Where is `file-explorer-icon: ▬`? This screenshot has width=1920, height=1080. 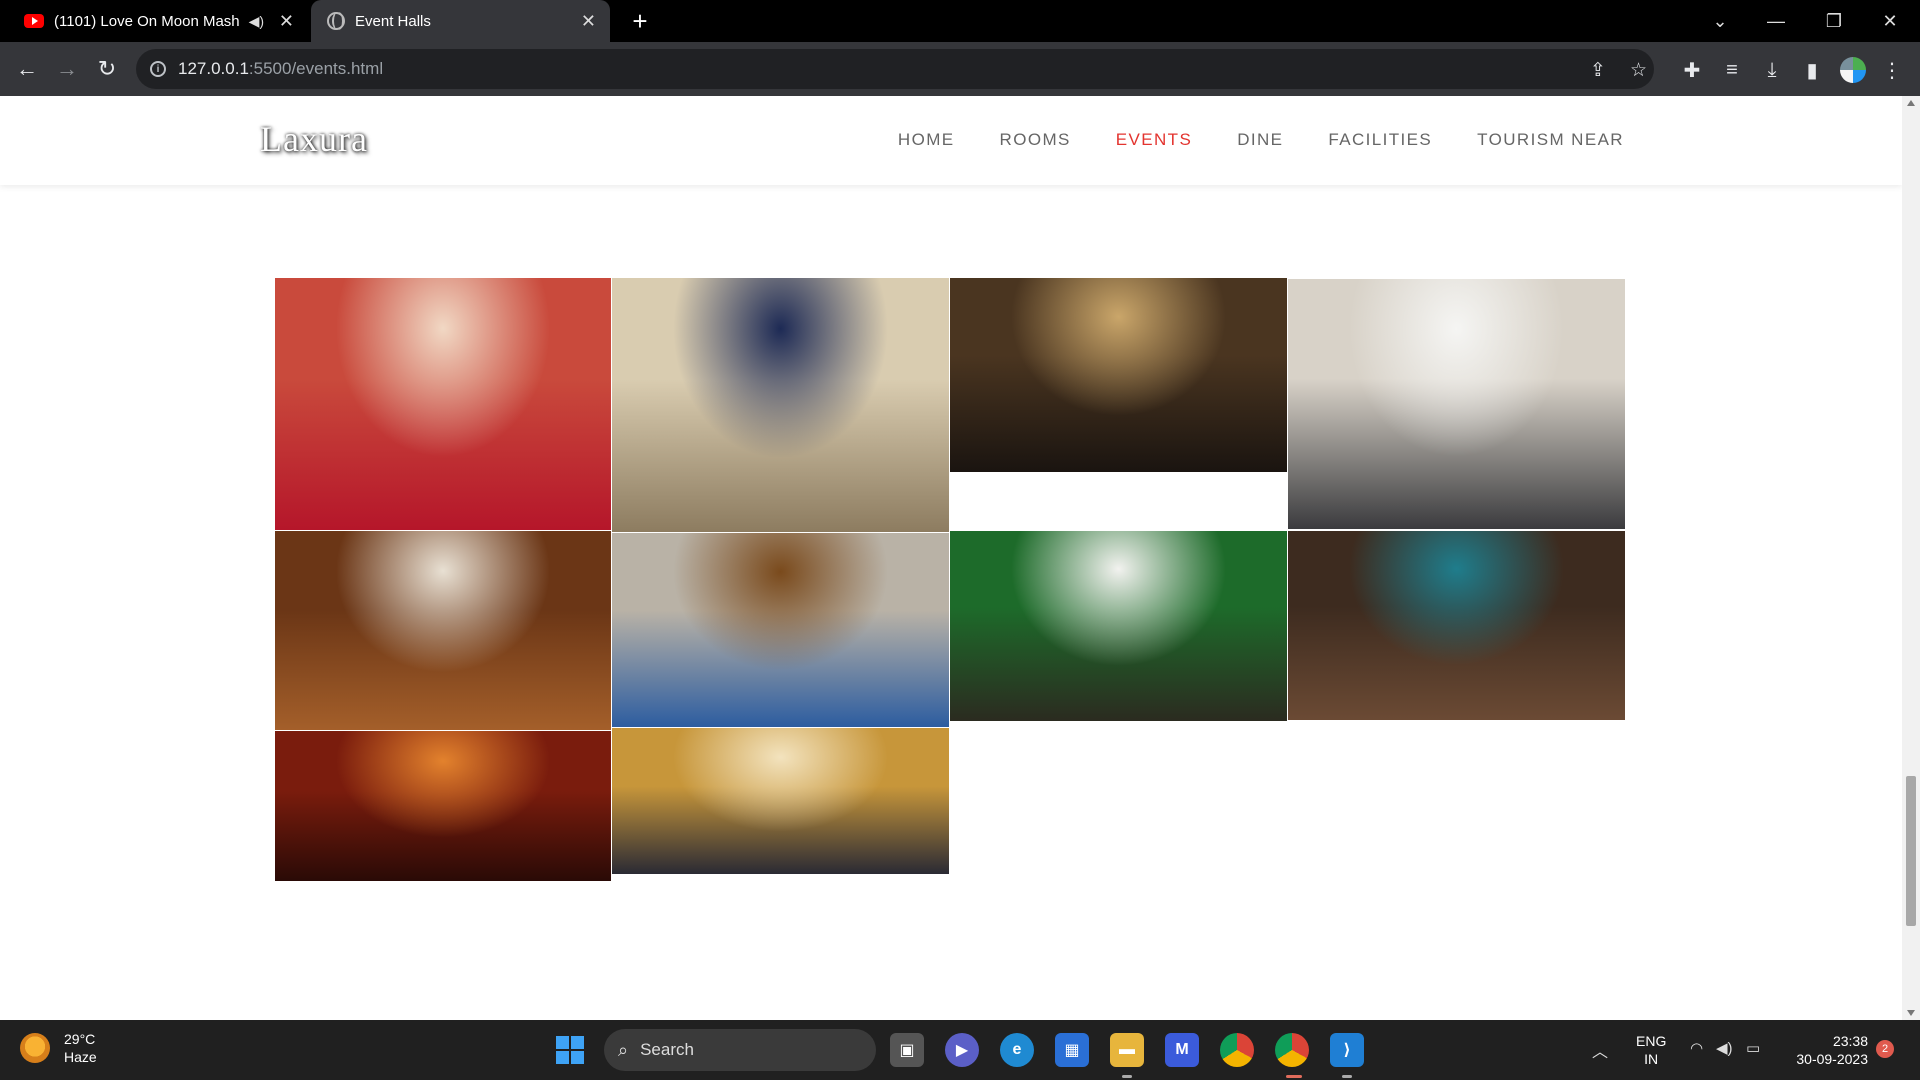 file-explorer-icon: ▬ is located at coordinates (1127, 1050).